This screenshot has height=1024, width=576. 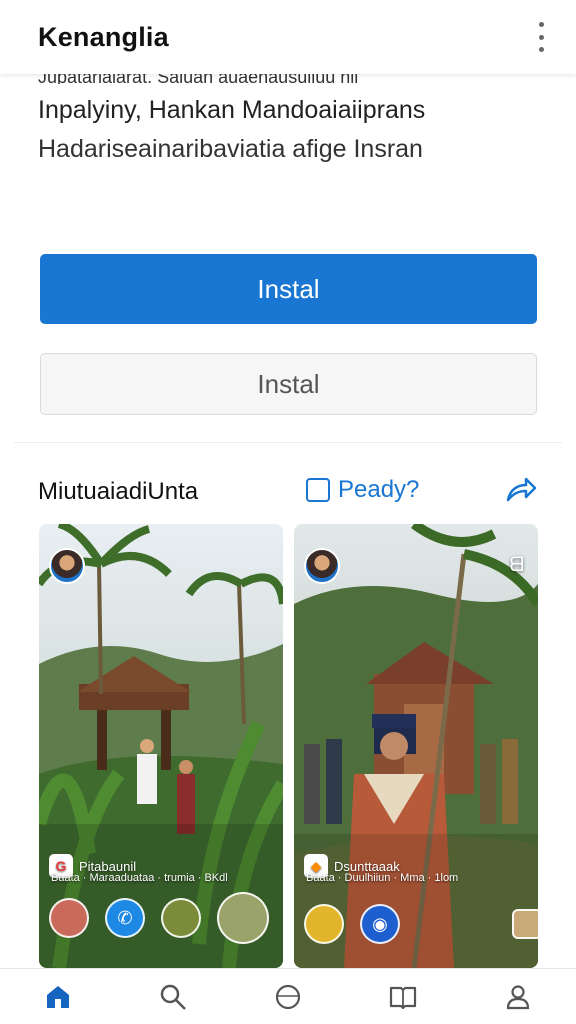 I want to click on more-vert-icon, so click(x=541, y=37).